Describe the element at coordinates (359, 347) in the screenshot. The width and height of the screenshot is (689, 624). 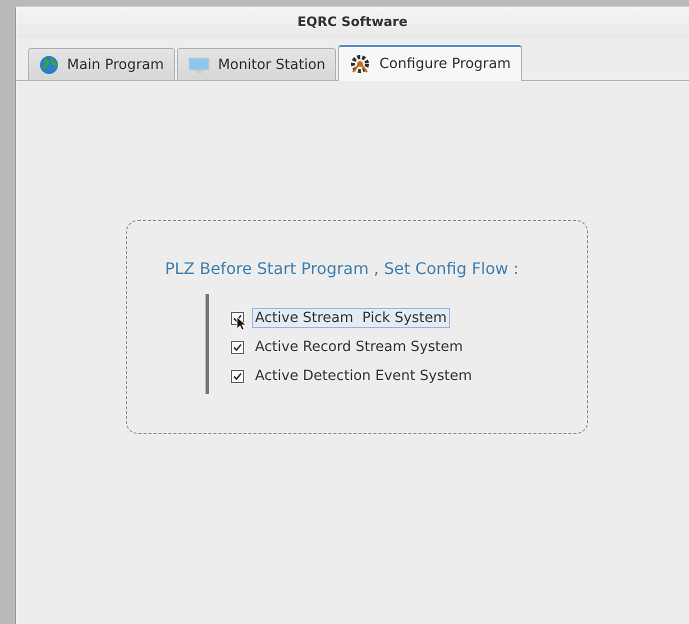
I see `checkbox-label: Active Record Stream System` at that location.